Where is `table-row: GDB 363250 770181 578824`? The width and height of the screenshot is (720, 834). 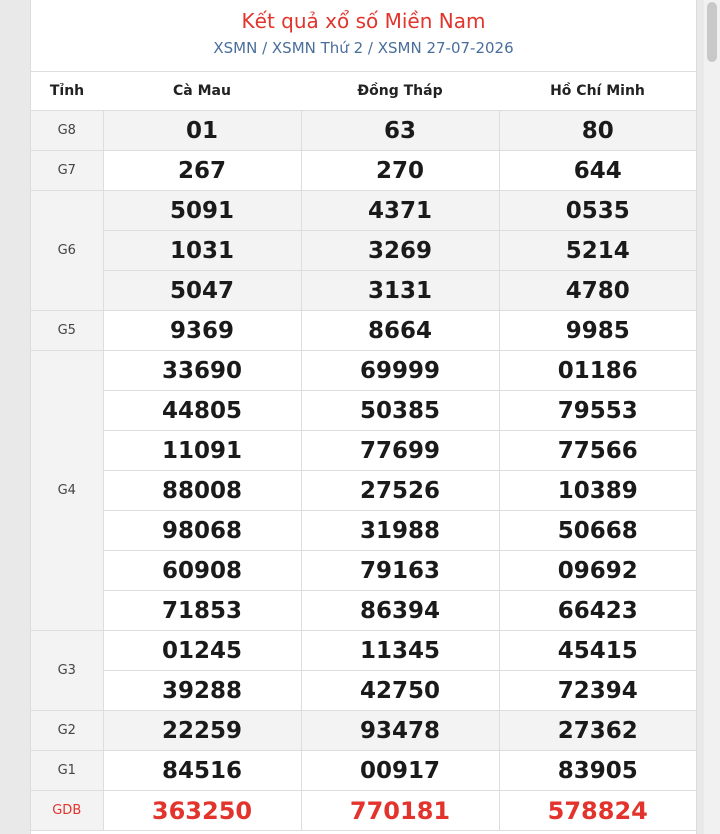
table-row: GDB 363250 770181 578824 is located at coordinates (363, 810).